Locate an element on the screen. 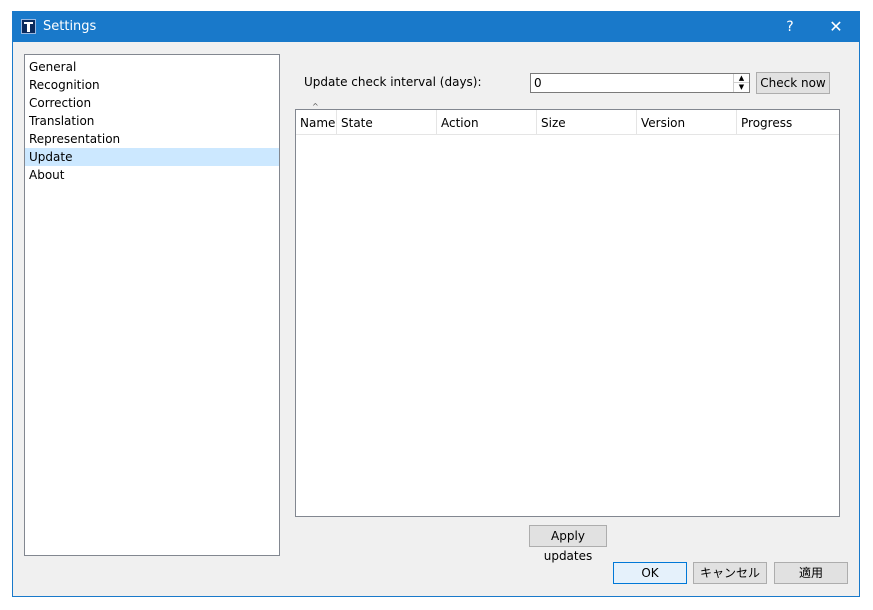 The height and width of the screenshot is (610, 873). column-header-state: State is located at coordinates (387, 122).